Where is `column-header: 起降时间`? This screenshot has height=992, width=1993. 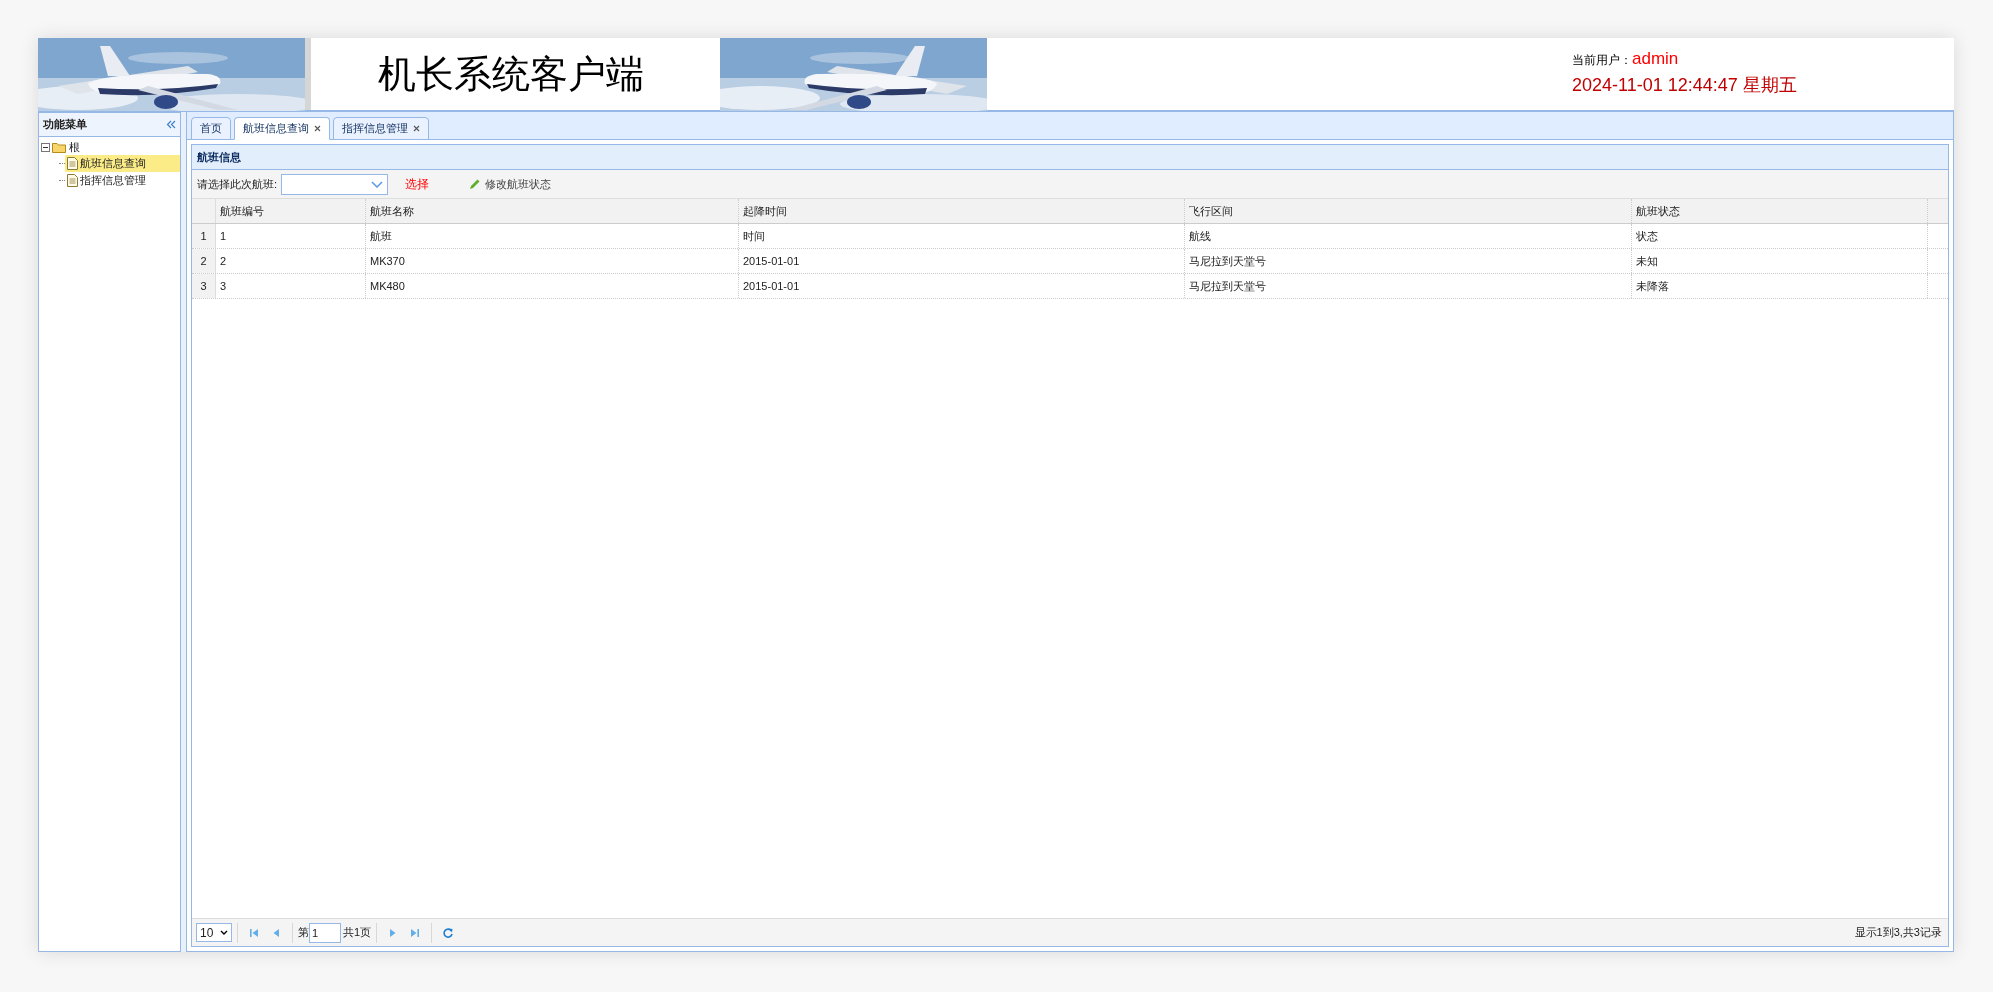 column-header: 起降时间 is located at coordinates (962, 211).